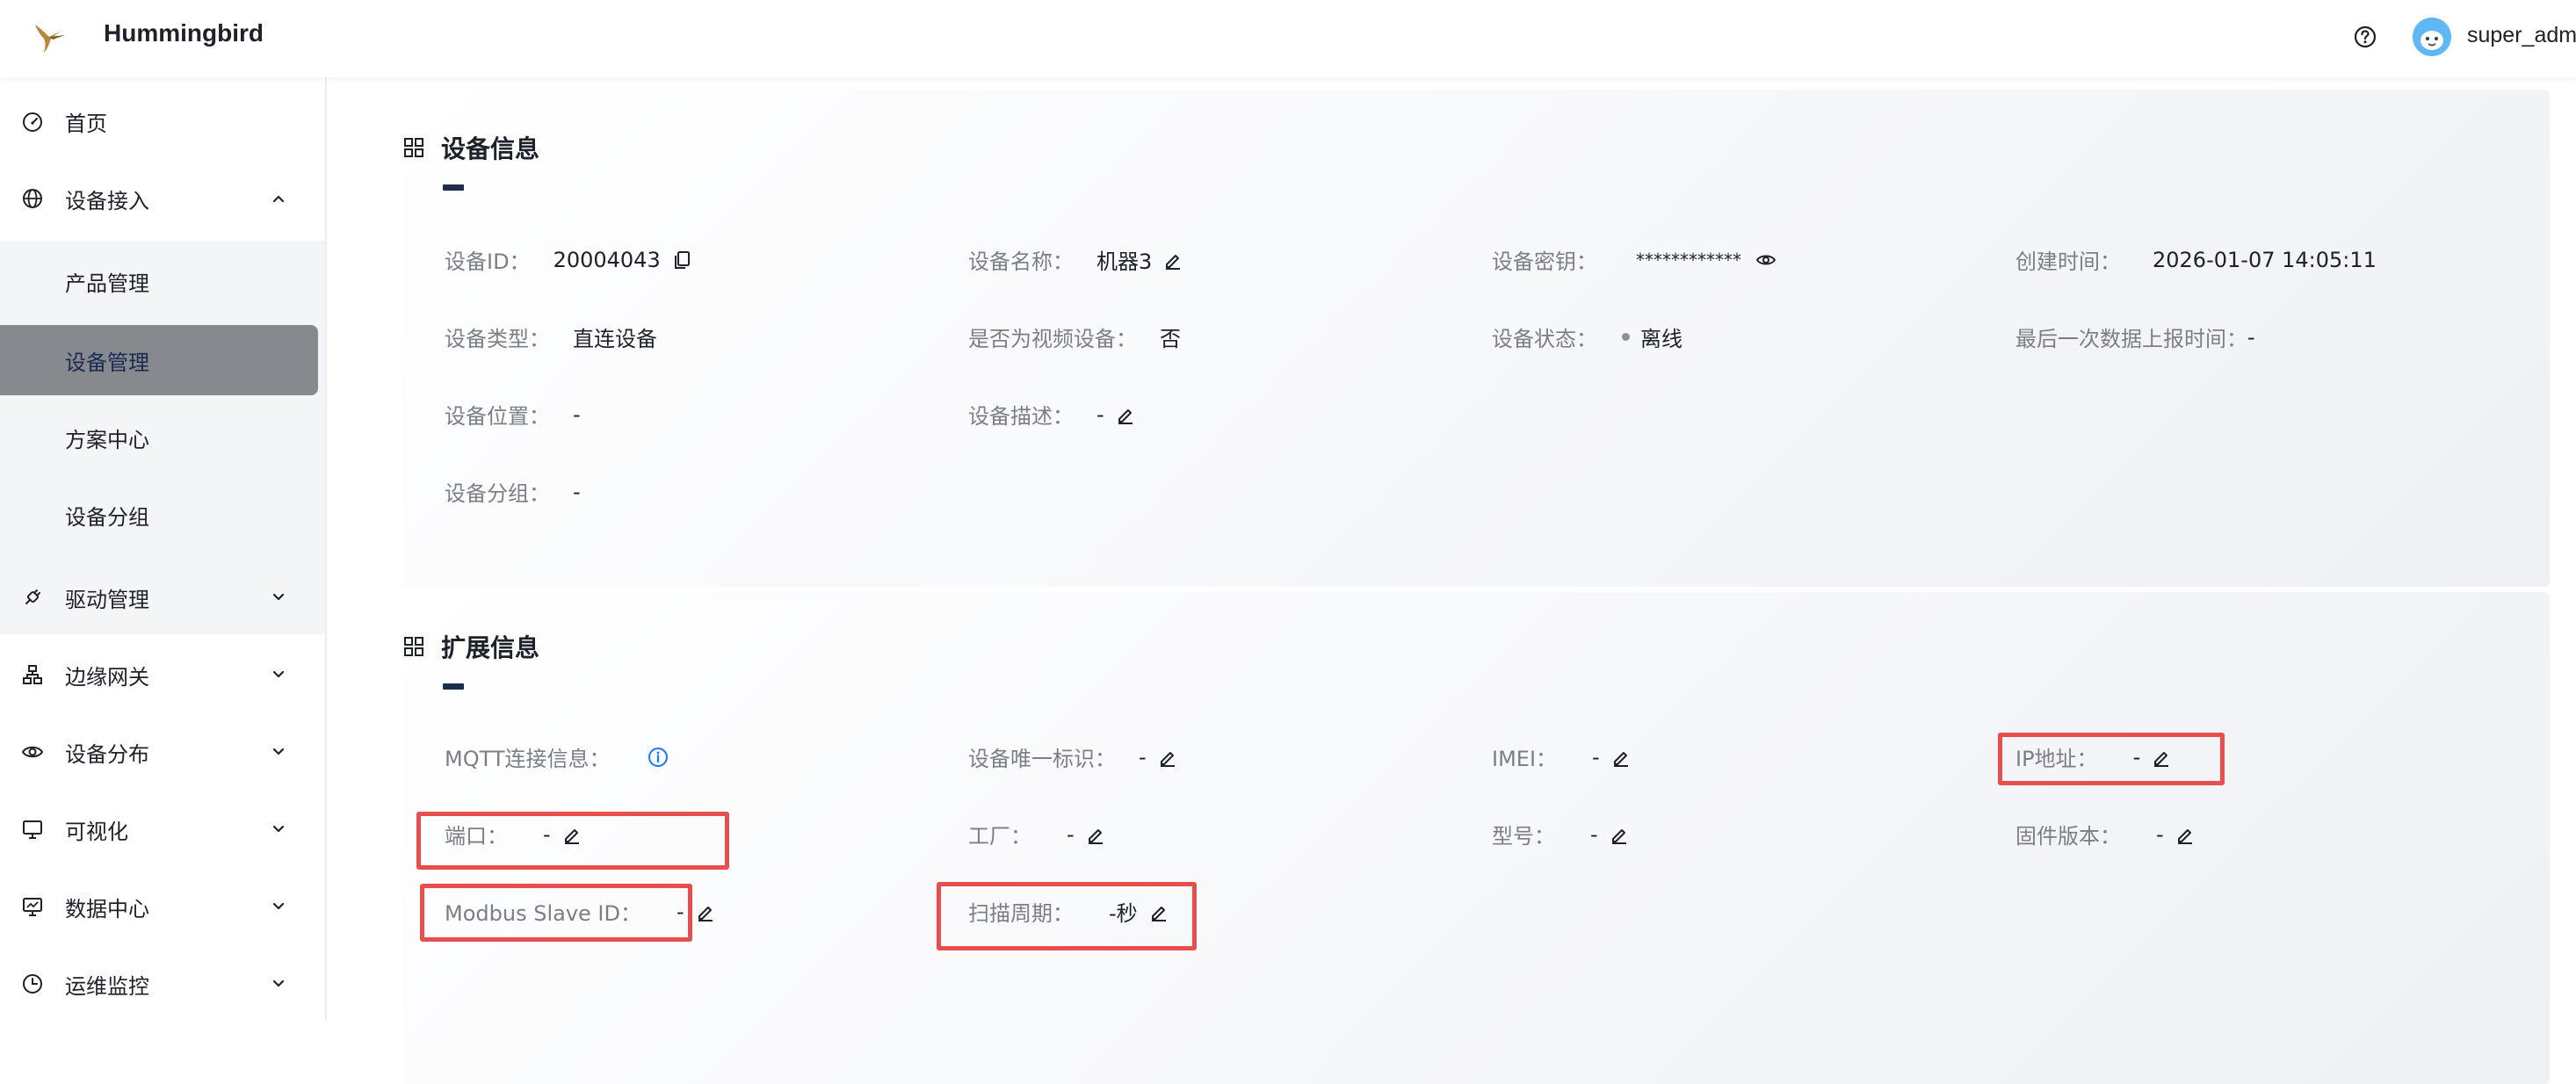 The width and height of the screenshot is (2576, 1084). What do you see at coordinates (159, 281) in the screenshot?
I see `sidebar-subitem-product-management: 产品管理` at bounding box center [159, 281].